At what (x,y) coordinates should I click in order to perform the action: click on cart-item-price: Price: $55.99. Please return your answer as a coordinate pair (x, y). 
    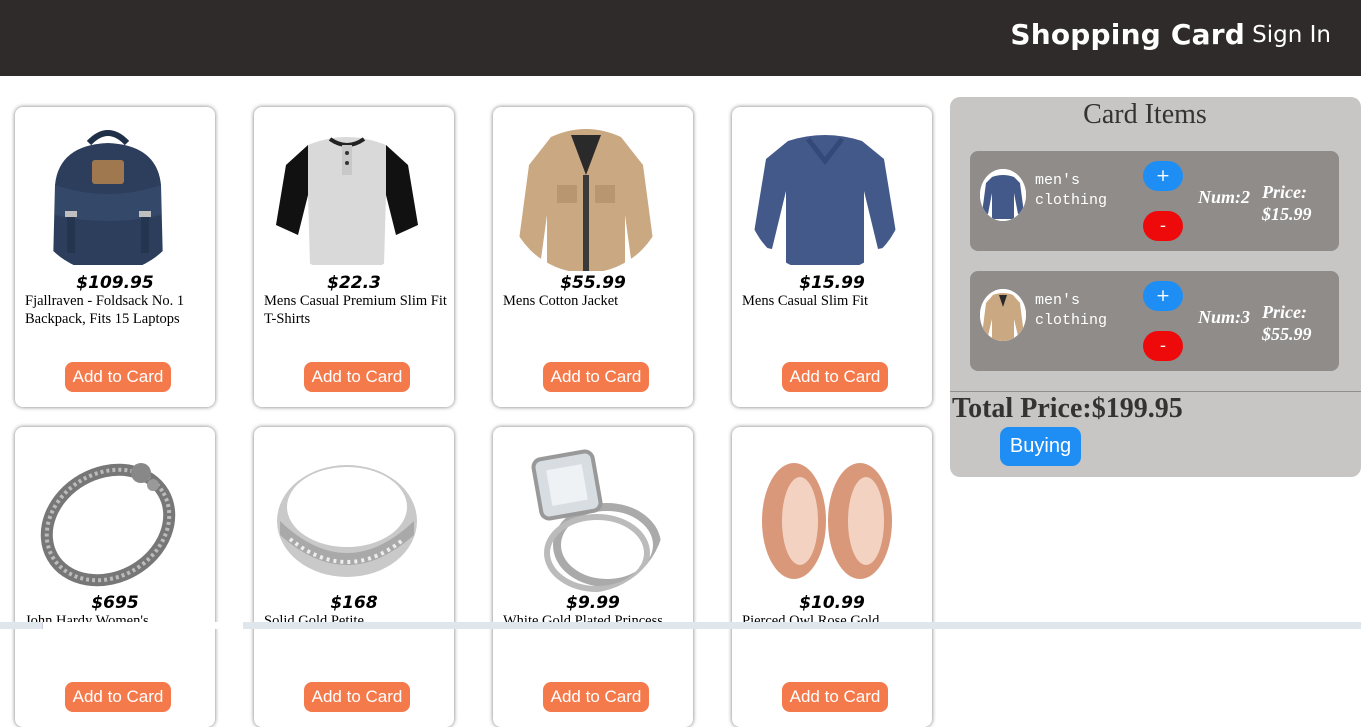
    Looking at the image, I should click on (1300, 323).